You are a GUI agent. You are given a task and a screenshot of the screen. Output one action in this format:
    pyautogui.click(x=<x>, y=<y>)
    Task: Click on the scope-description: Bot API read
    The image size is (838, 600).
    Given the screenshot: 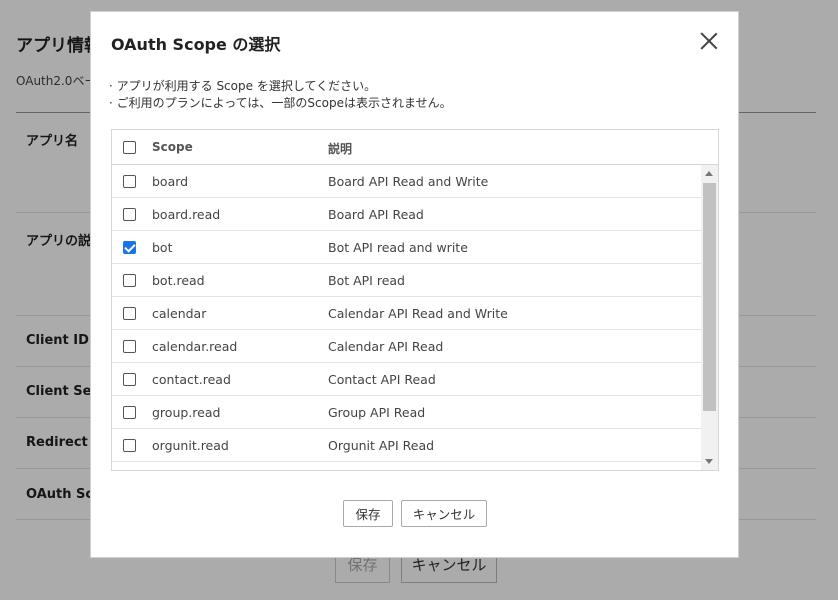 What is the action you would take?
    pyautogui.click(x=366, y=280)
    